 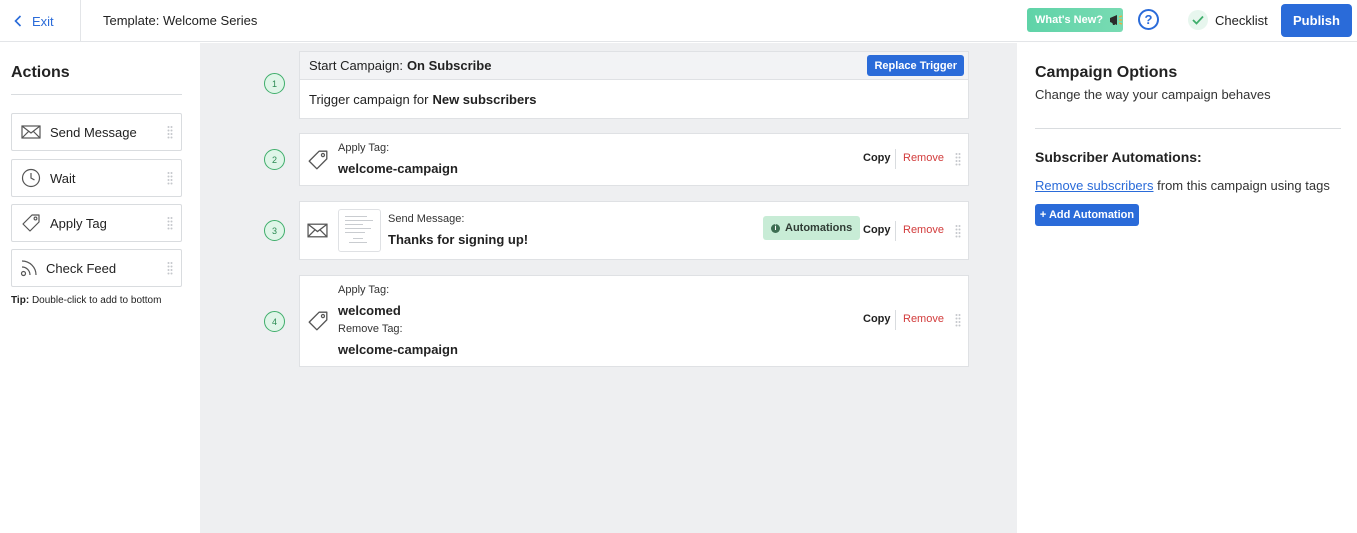 What do you see at coordinates (1243, 185) in the screenshot?
I see `subscriber-automations-suffix: from this campaign using tags` at bounding box center [1243, 185].